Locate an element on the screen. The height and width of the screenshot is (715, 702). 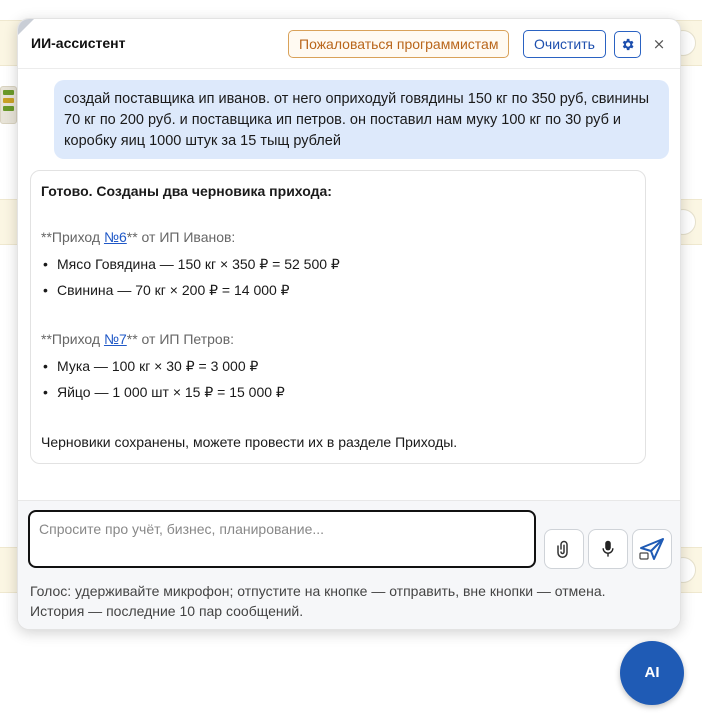
assistant-heading: Готово. Созданы два черновика прихода: is located at coordinates (186, 191).